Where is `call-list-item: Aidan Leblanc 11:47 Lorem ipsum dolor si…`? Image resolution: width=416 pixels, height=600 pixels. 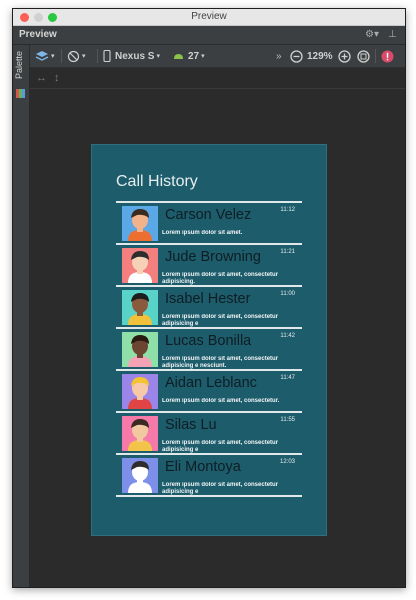 call-list-item: Aidan Leblanc 11:47 Lorem ipsum dolor si… is located at coordinates (209, 392).